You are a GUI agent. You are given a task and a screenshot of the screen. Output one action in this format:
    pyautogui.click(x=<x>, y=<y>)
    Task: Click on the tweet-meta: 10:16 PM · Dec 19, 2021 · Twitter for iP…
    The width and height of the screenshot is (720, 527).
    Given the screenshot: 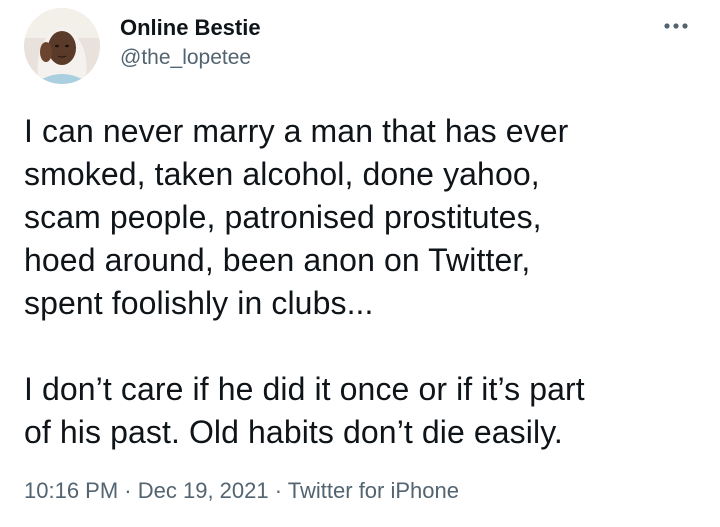 What is the action you would take?
    pyautogui.click(x=241, y=491)
    